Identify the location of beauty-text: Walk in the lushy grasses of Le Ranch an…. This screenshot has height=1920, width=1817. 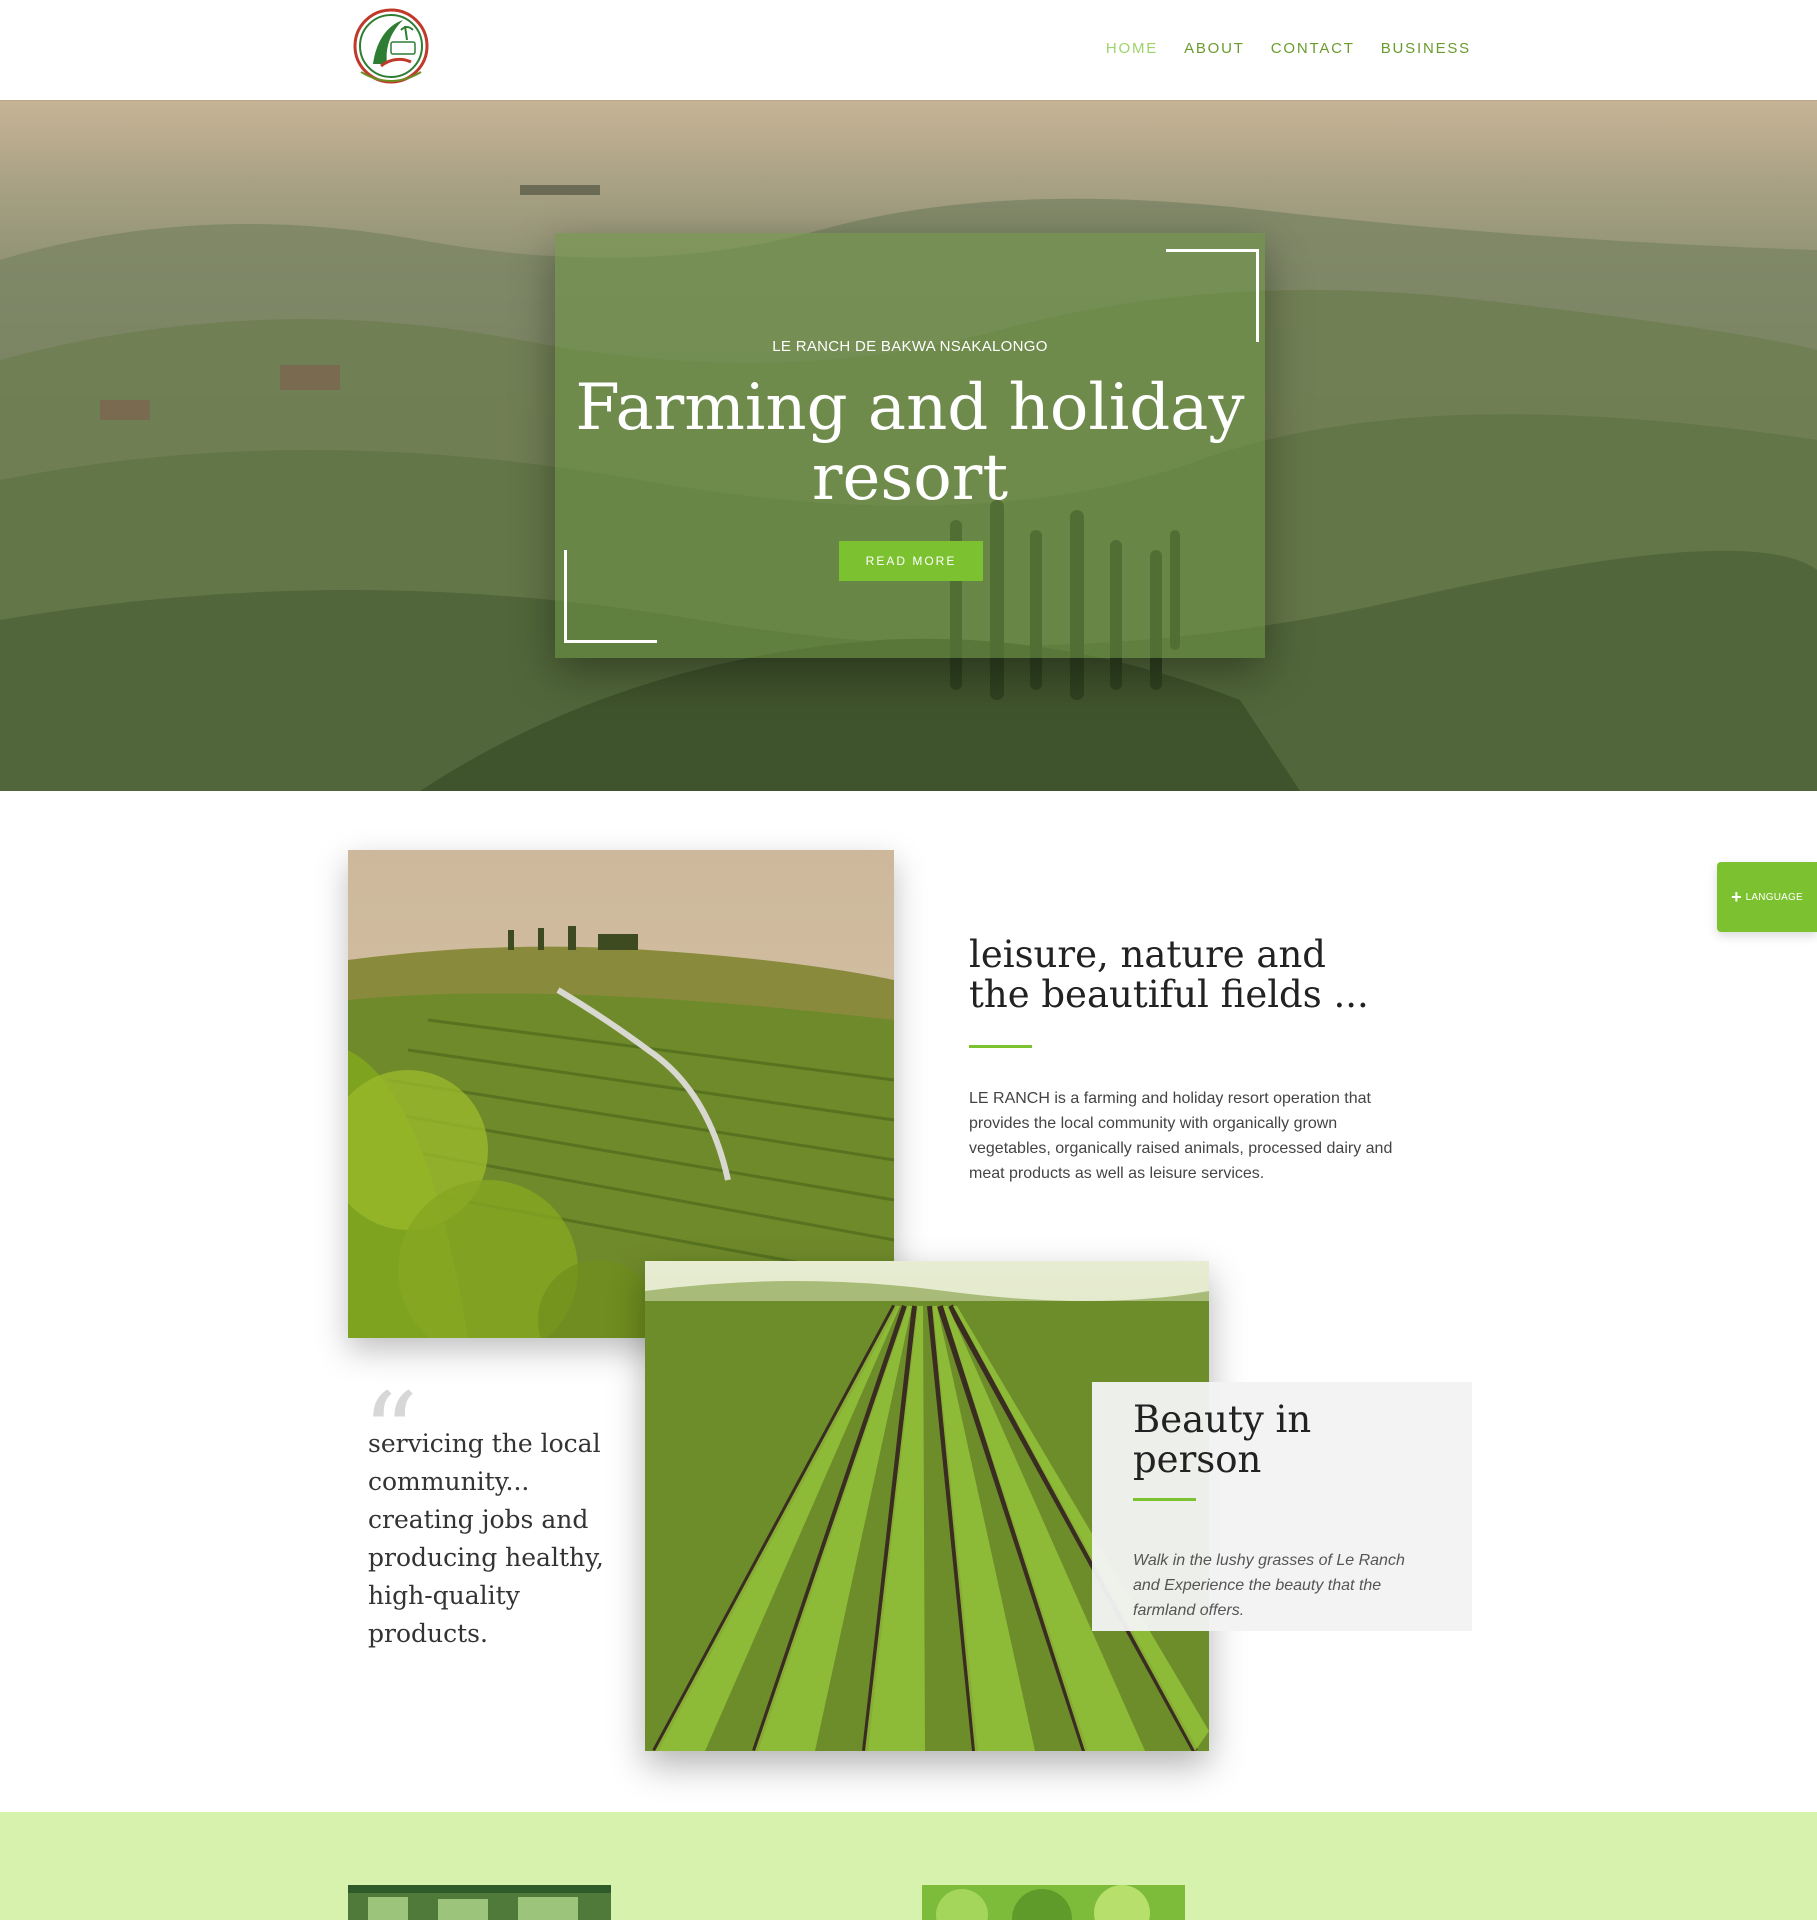
(1269, 1585).